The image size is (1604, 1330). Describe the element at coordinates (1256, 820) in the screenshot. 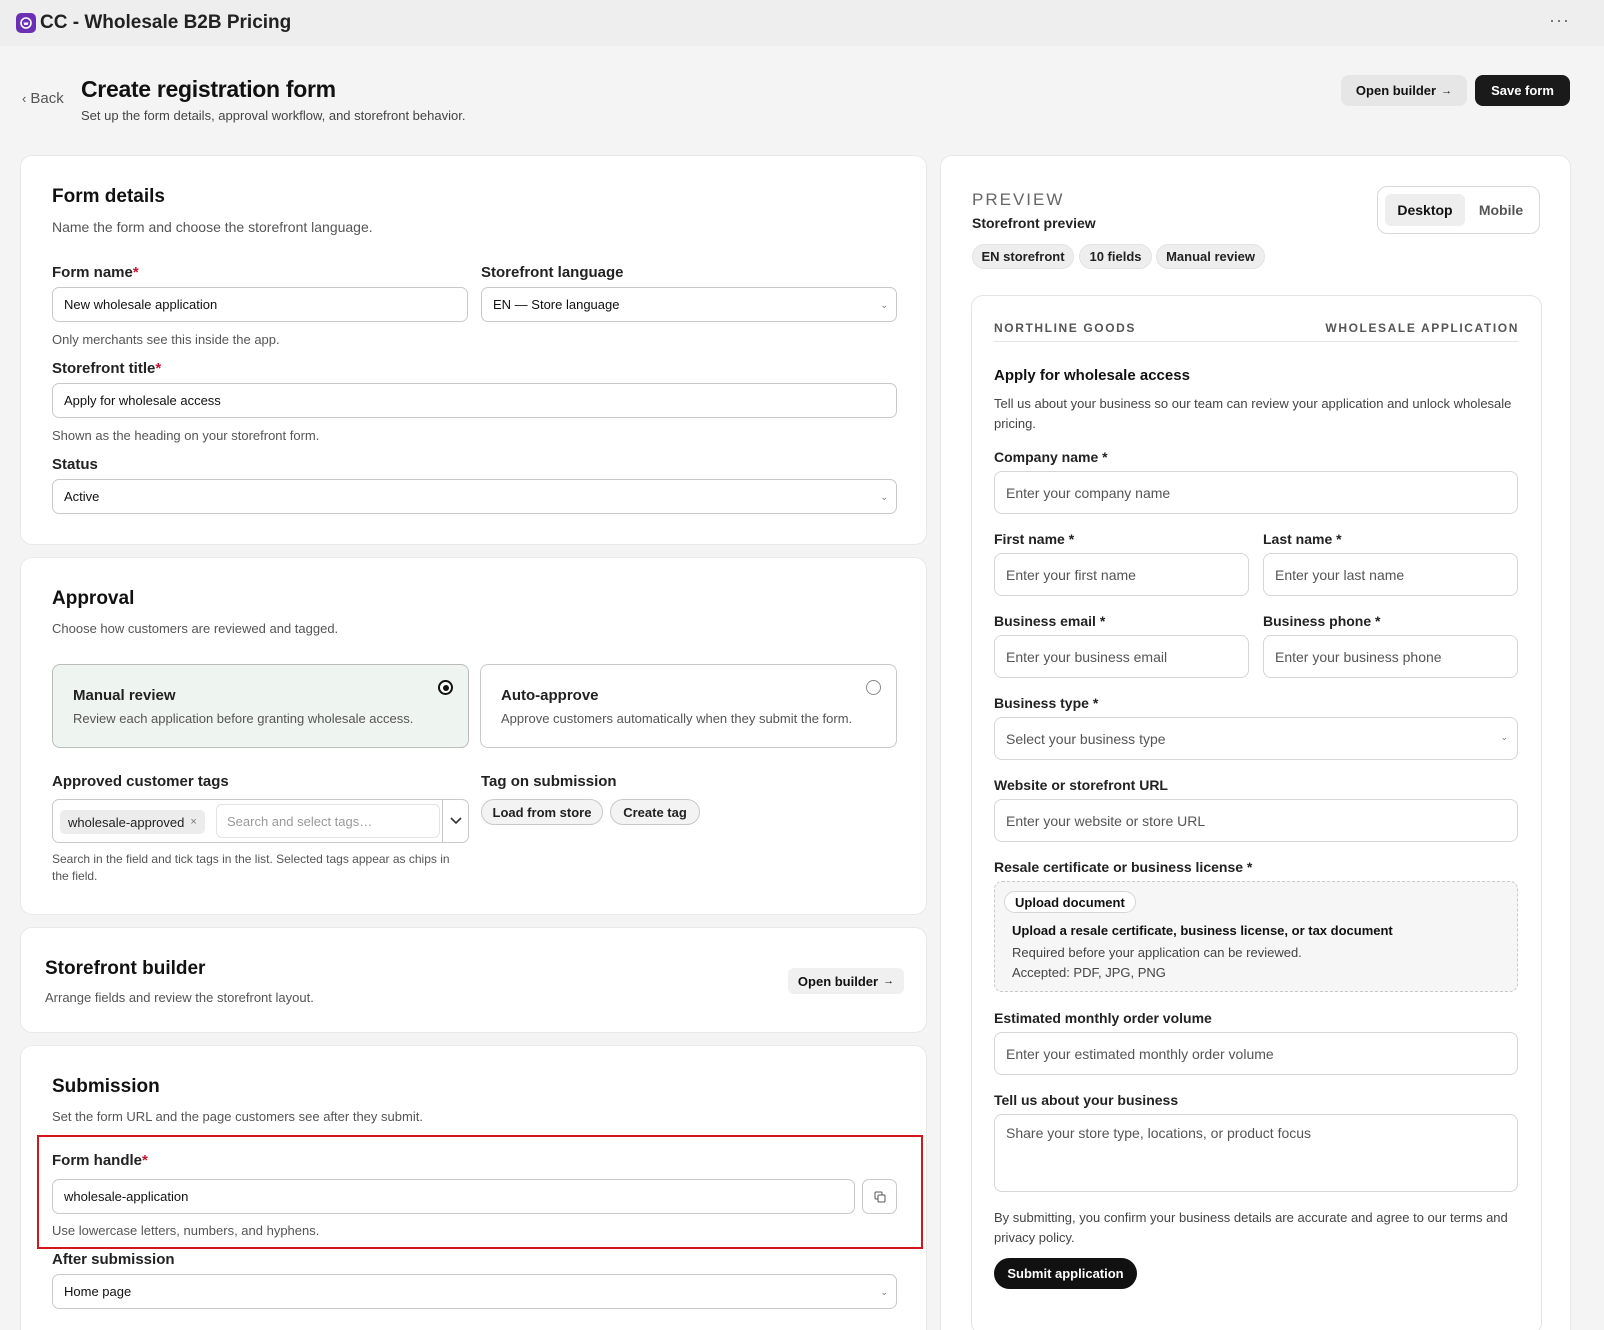

I see `website-input: Enter your website or store URL` at that location.